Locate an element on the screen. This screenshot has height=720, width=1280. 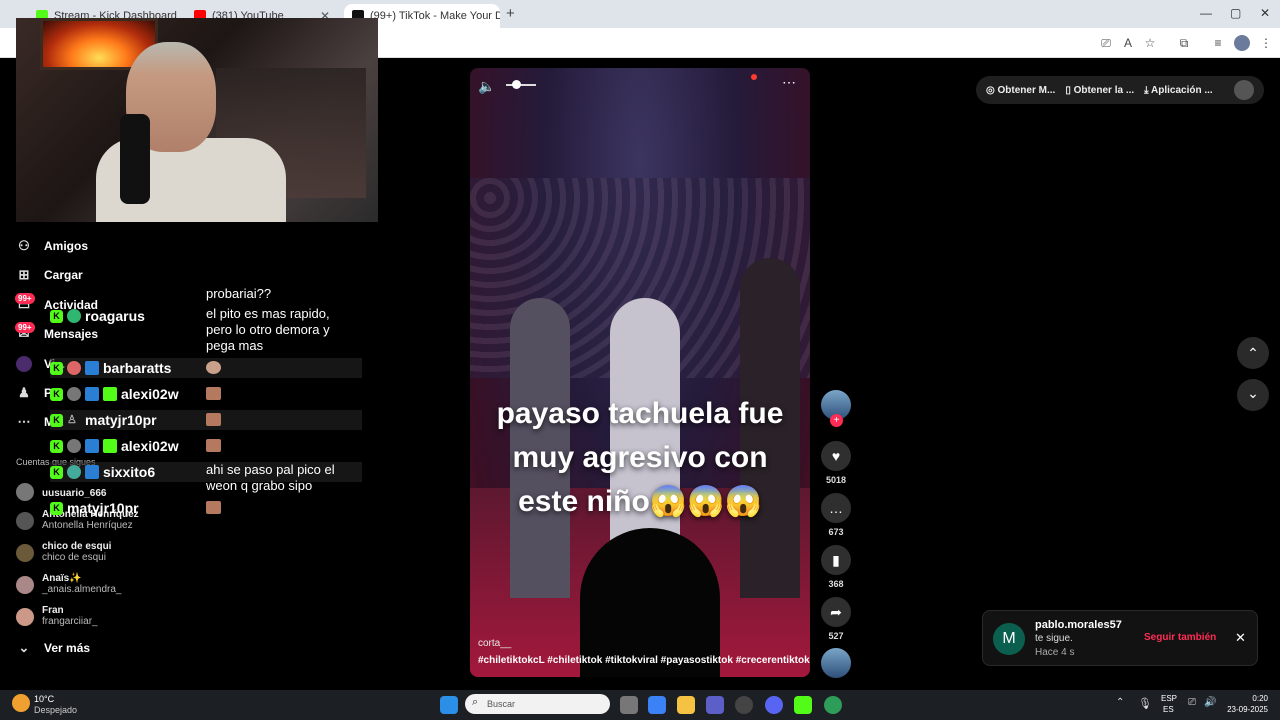
save-count: 368 is located at coordinates (836, 584).